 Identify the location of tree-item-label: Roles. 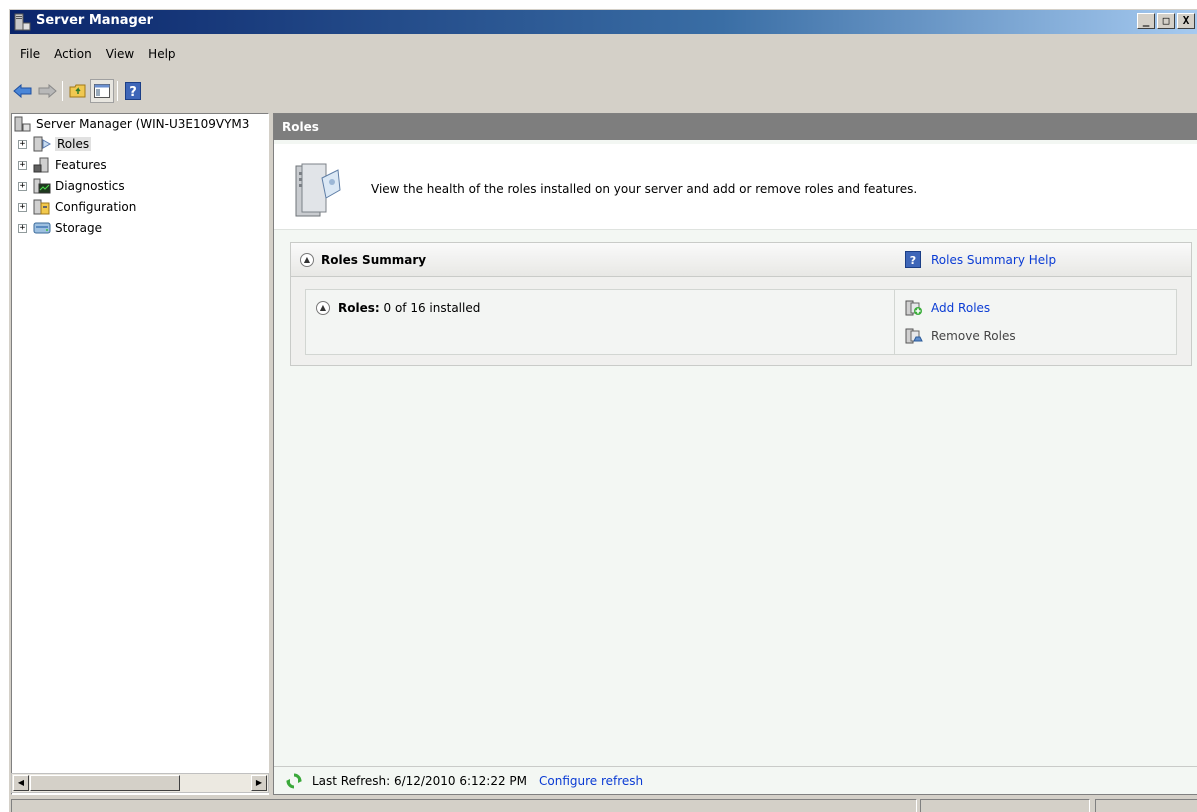
(73, 144).